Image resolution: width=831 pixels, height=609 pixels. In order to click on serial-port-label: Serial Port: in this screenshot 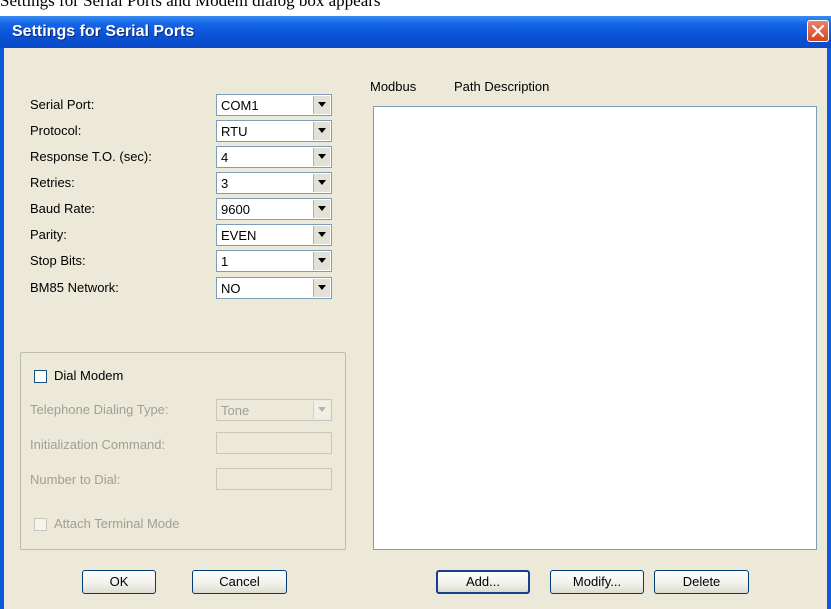, I will do `click(62, 104)`.